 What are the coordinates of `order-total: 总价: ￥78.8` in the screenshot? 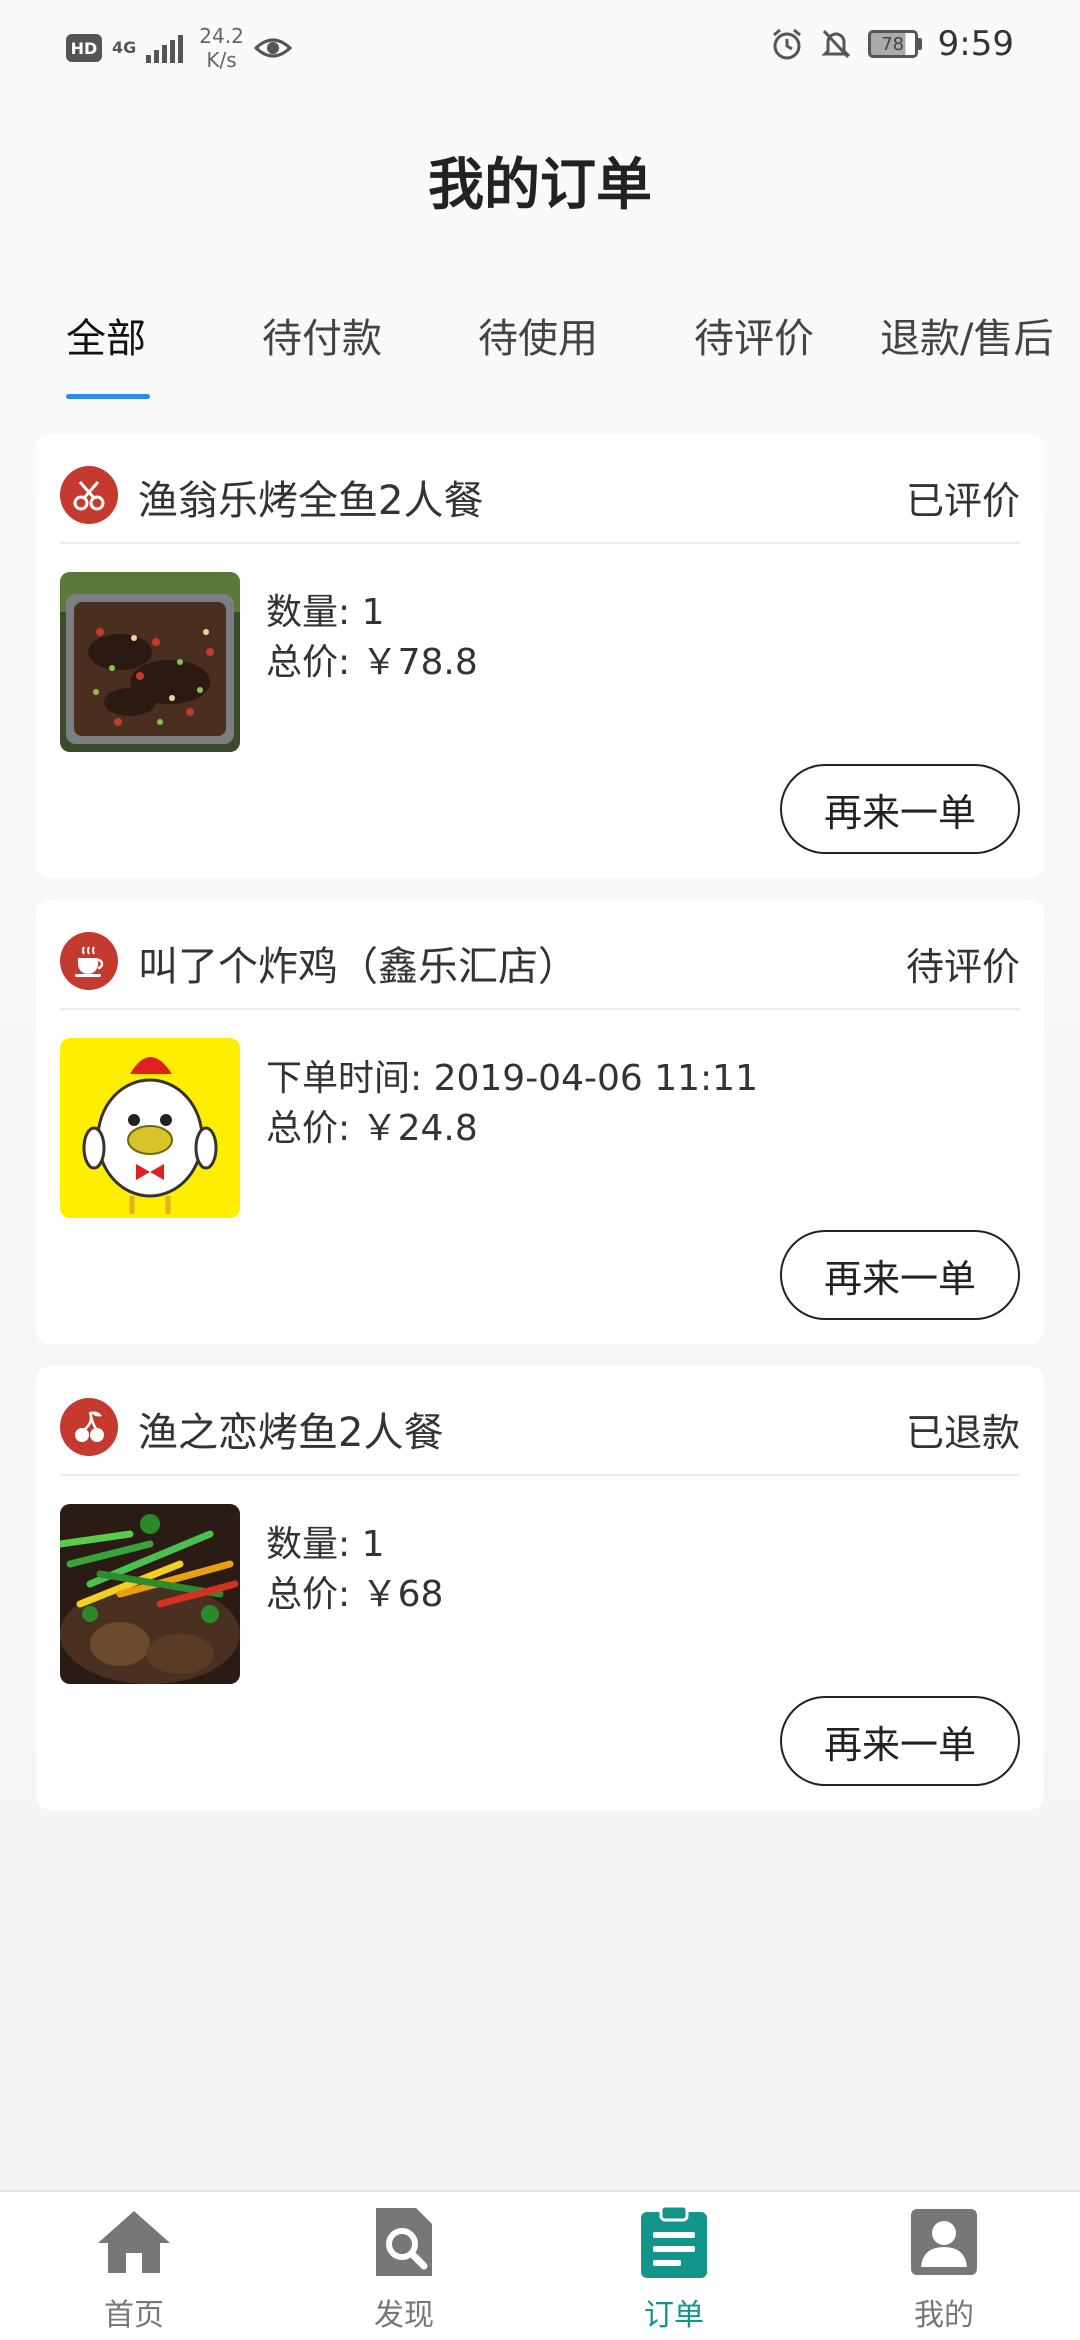 It's located at (372, 662).